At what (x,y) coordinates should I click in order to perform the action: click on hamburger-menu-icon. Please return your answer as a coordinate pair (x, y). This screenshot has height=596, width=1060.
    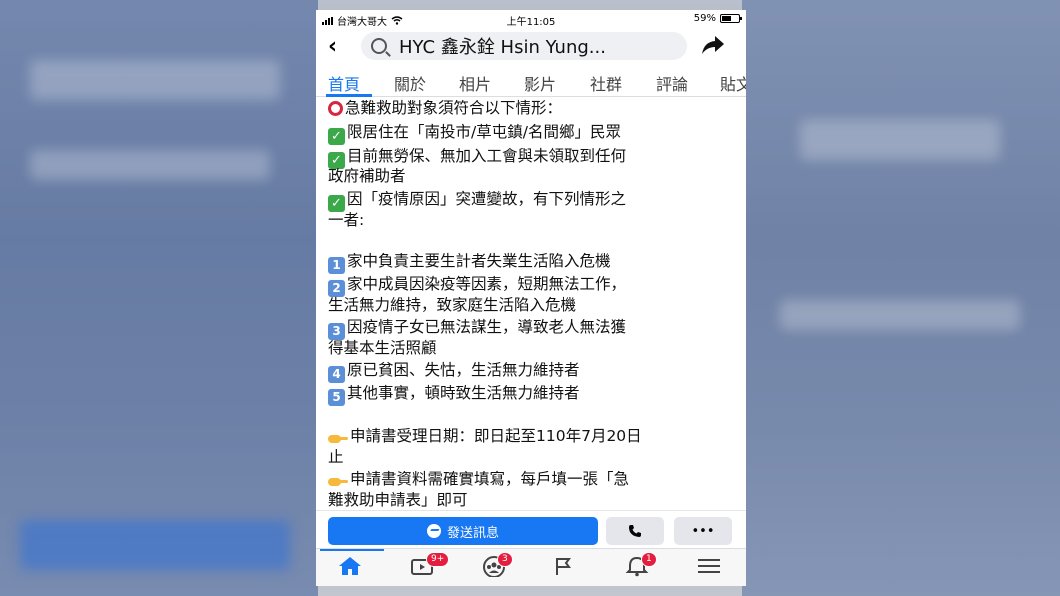
    Looking at the image, I should click on (709, 566).